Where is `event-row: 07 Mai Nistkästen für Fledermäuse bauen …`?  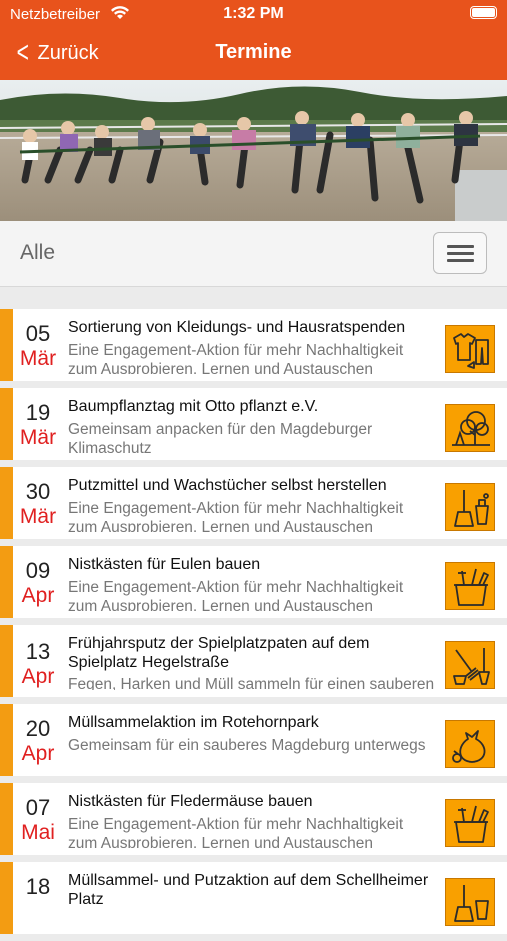 event-row: 07 Mai Nistkästen für Fledermäuse bauen … is located at coordinates (253, 819).